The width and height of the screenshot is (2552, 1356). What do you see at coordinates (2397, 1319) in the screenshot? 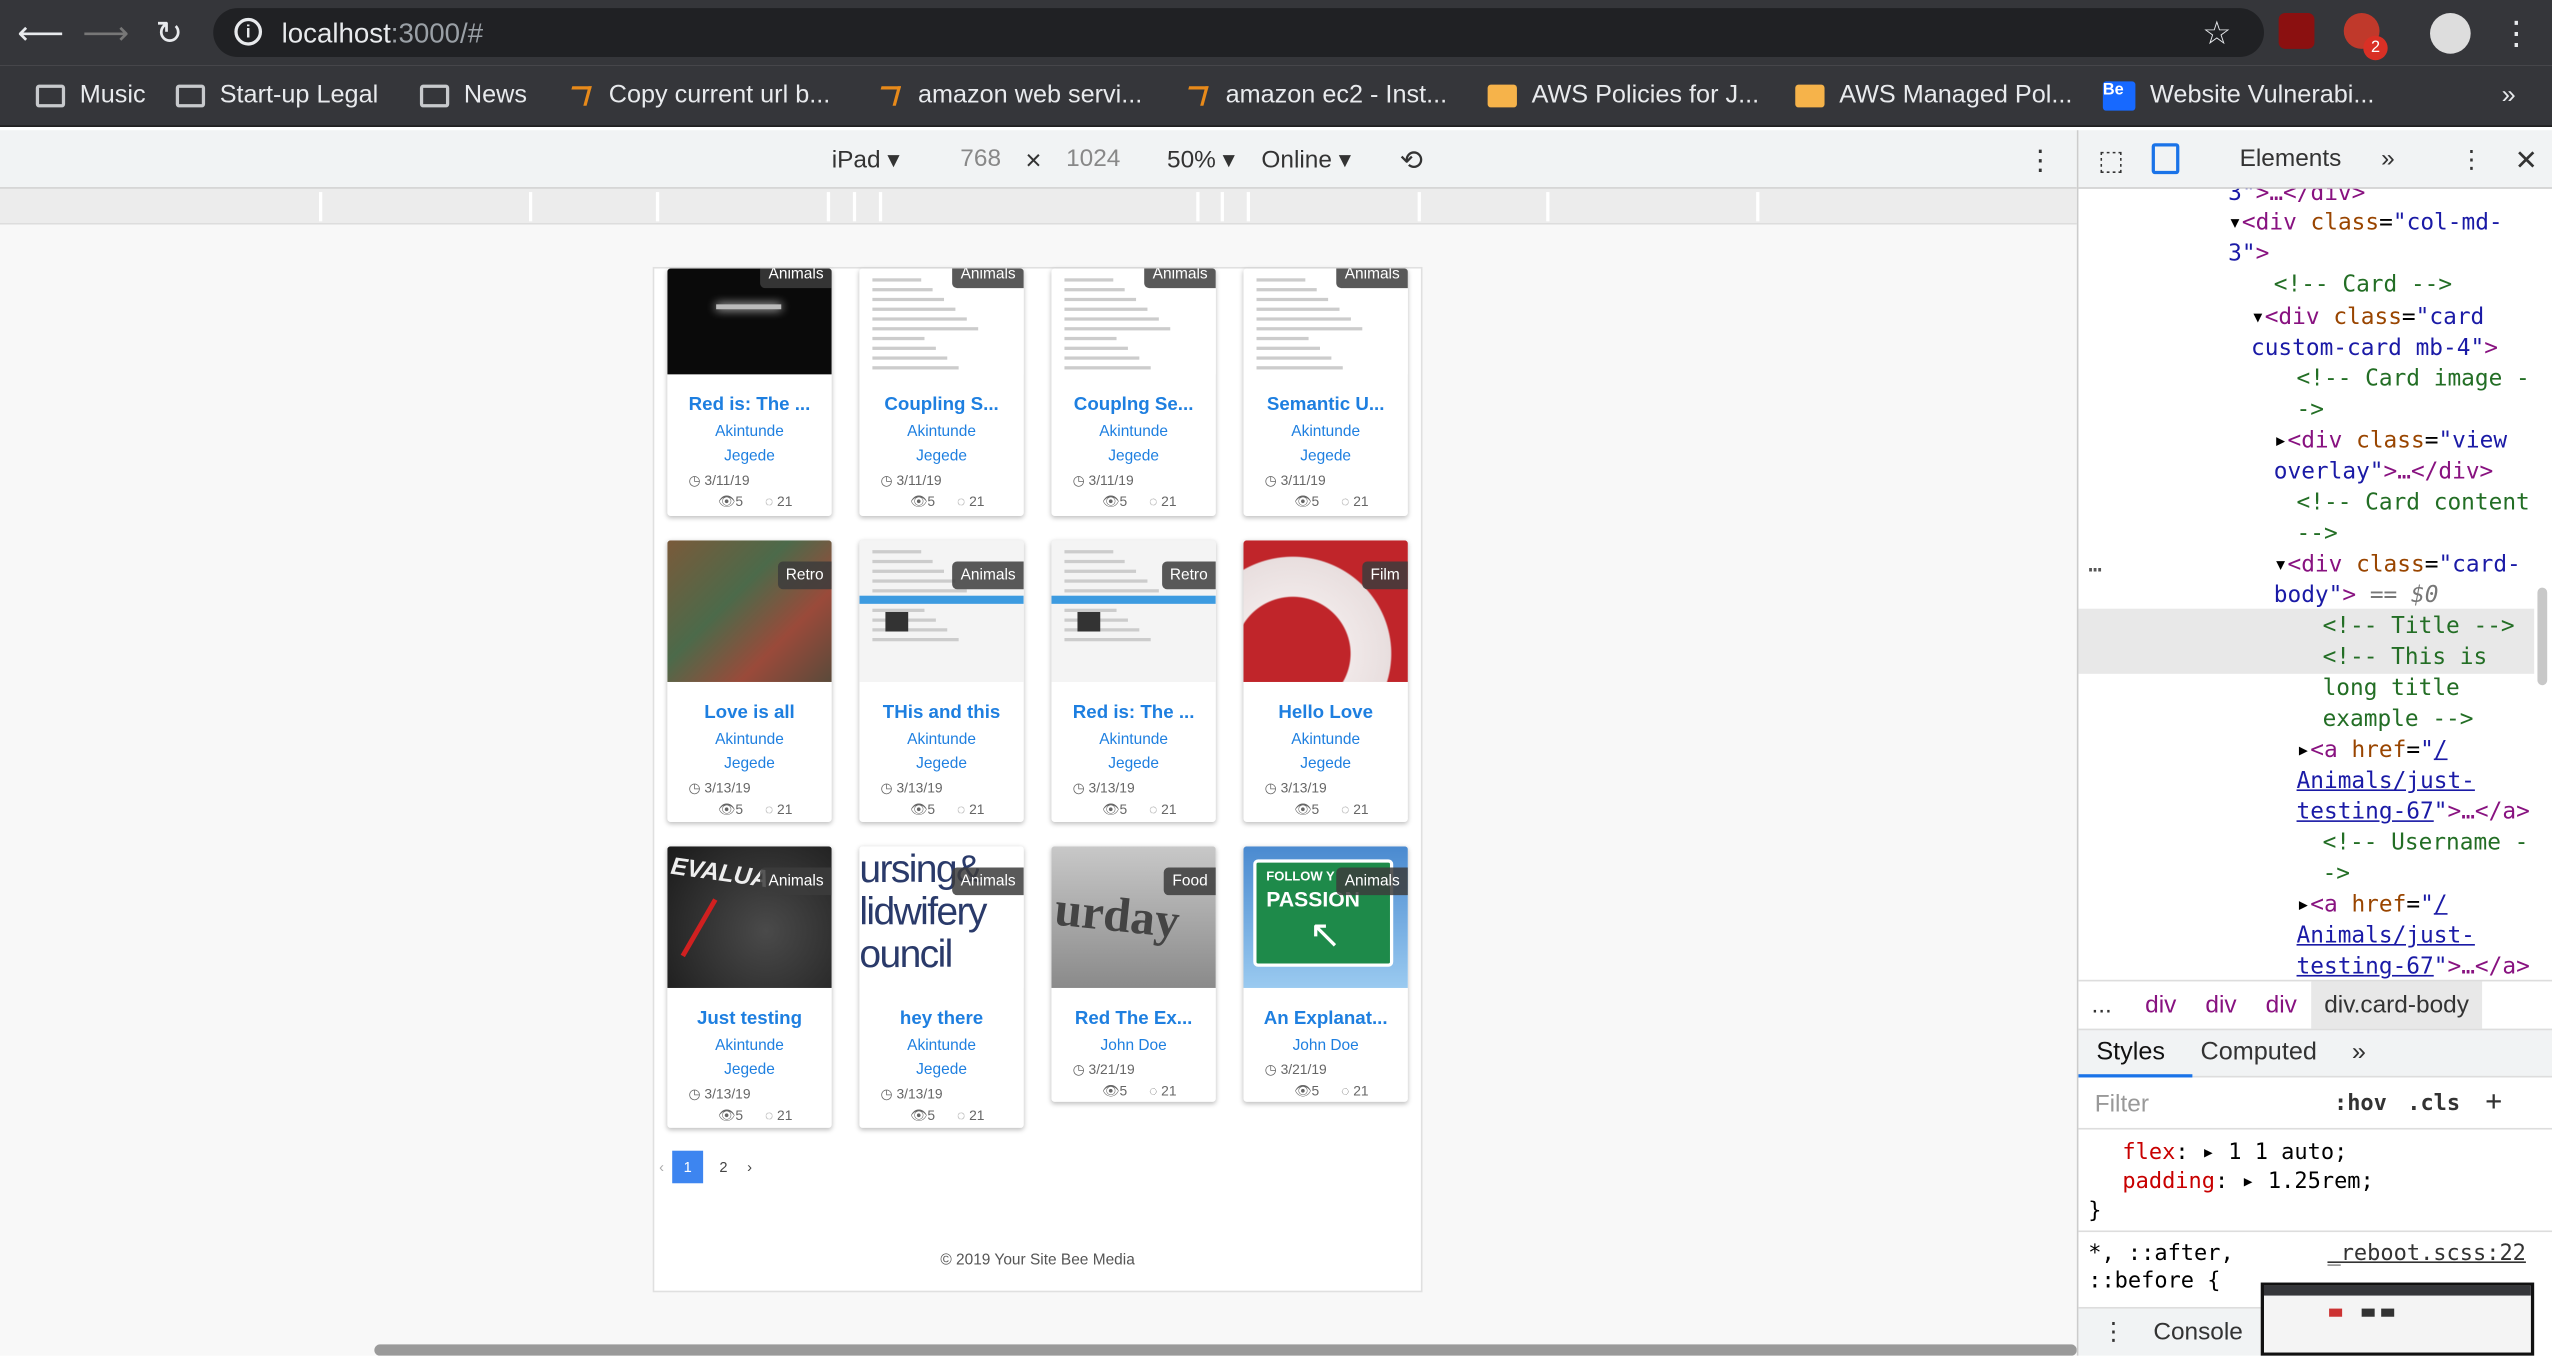
I see `screenshot-thumbnail` at bounding box center [2397, 1319].